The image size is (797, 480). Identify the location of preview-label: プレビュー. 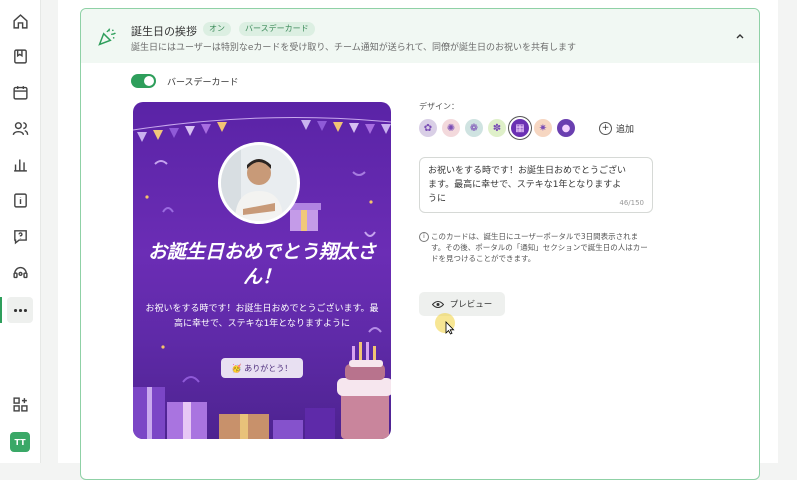
(471, 305).